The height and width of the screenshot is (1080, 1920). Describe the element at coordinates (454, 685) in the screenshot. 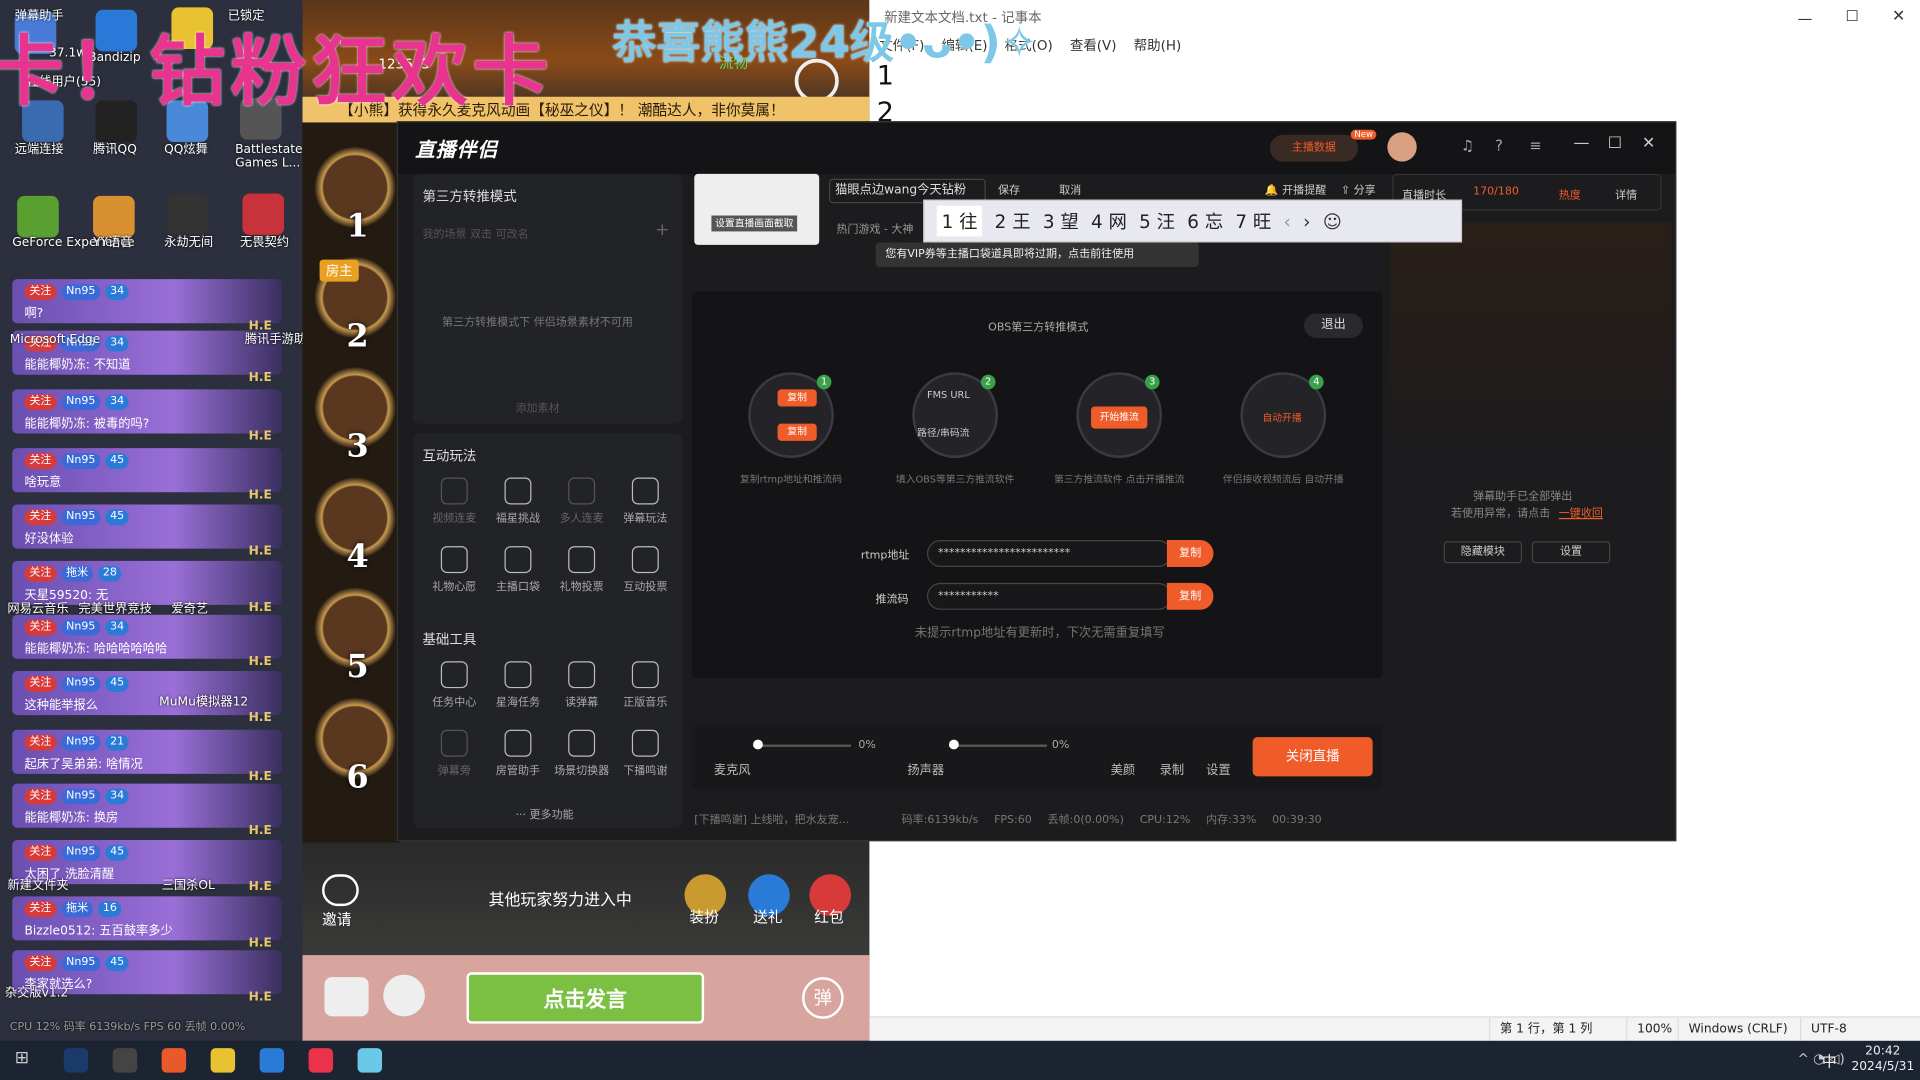

I see `tool-item: 任务中心` at that location.